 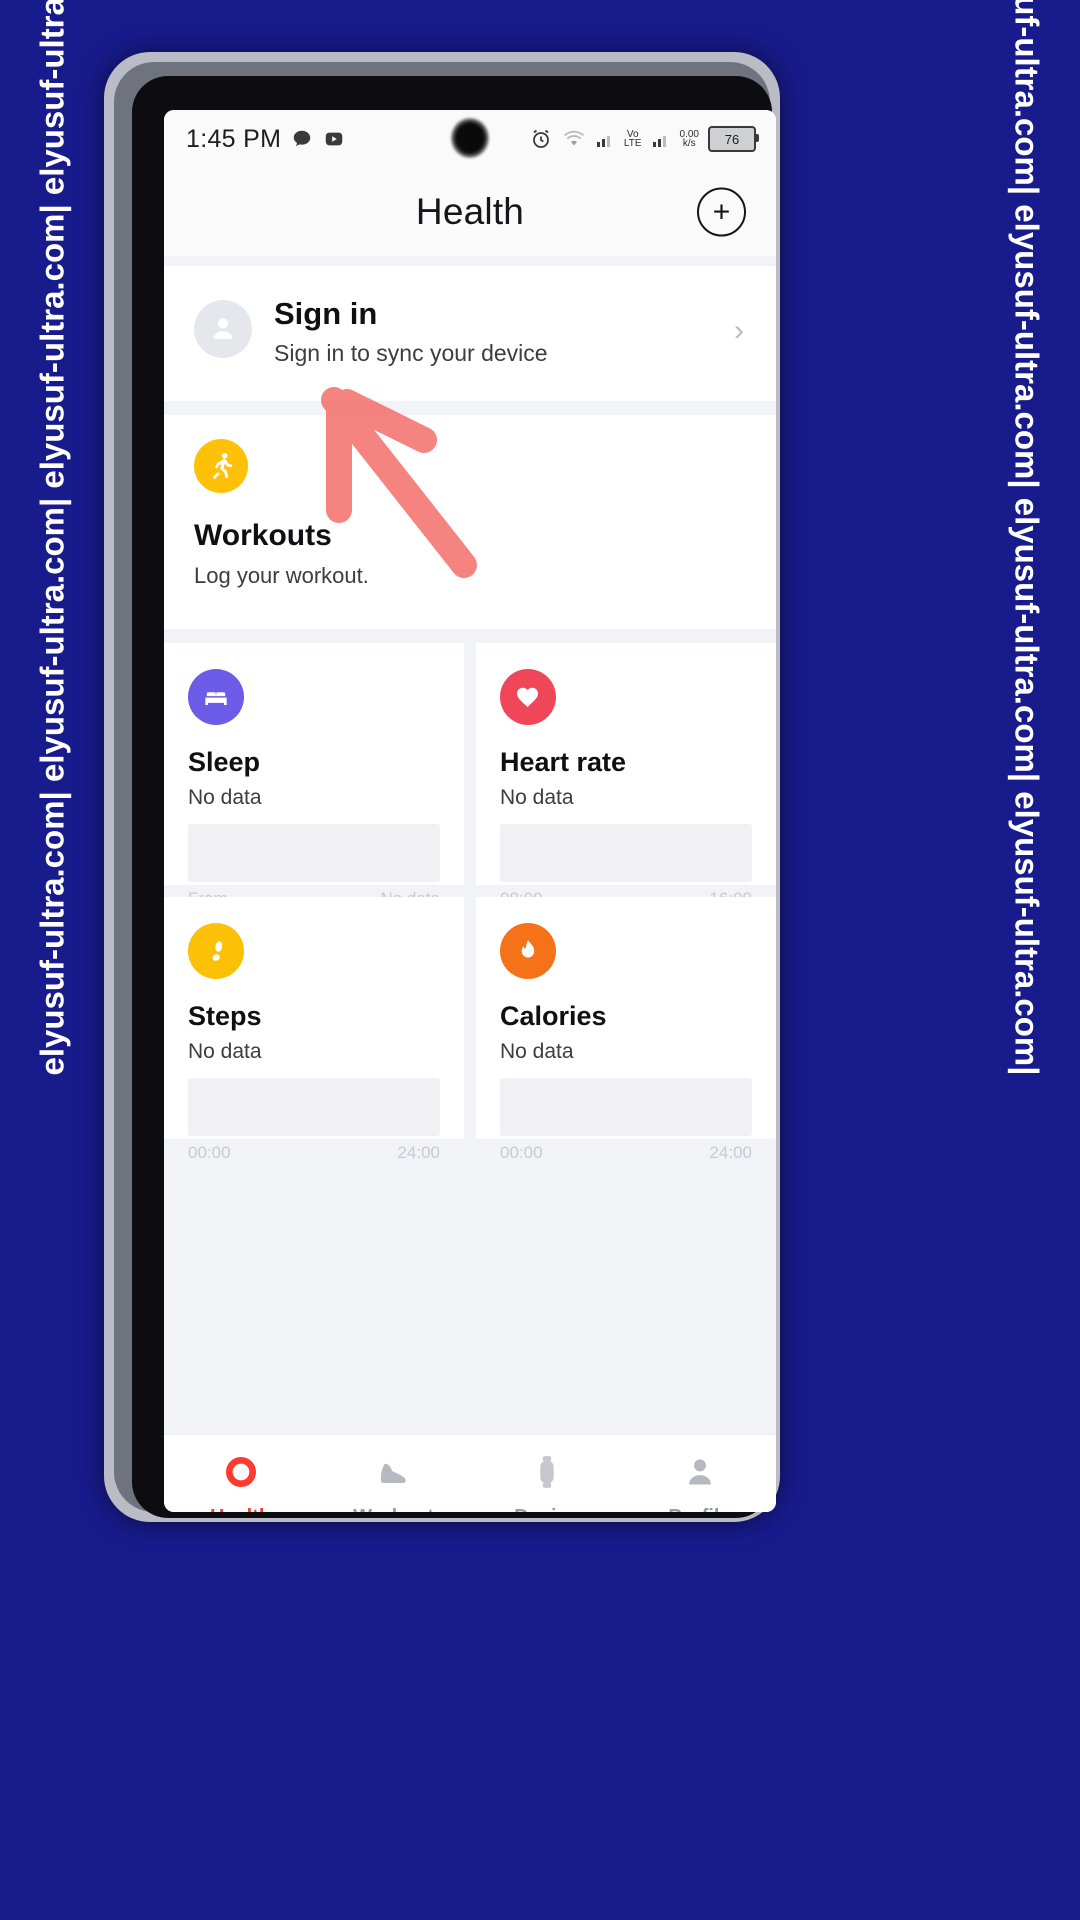 I want to click on metric-card-steps: Steps No data 00:00 24:00, so click(x=314, y=1029).